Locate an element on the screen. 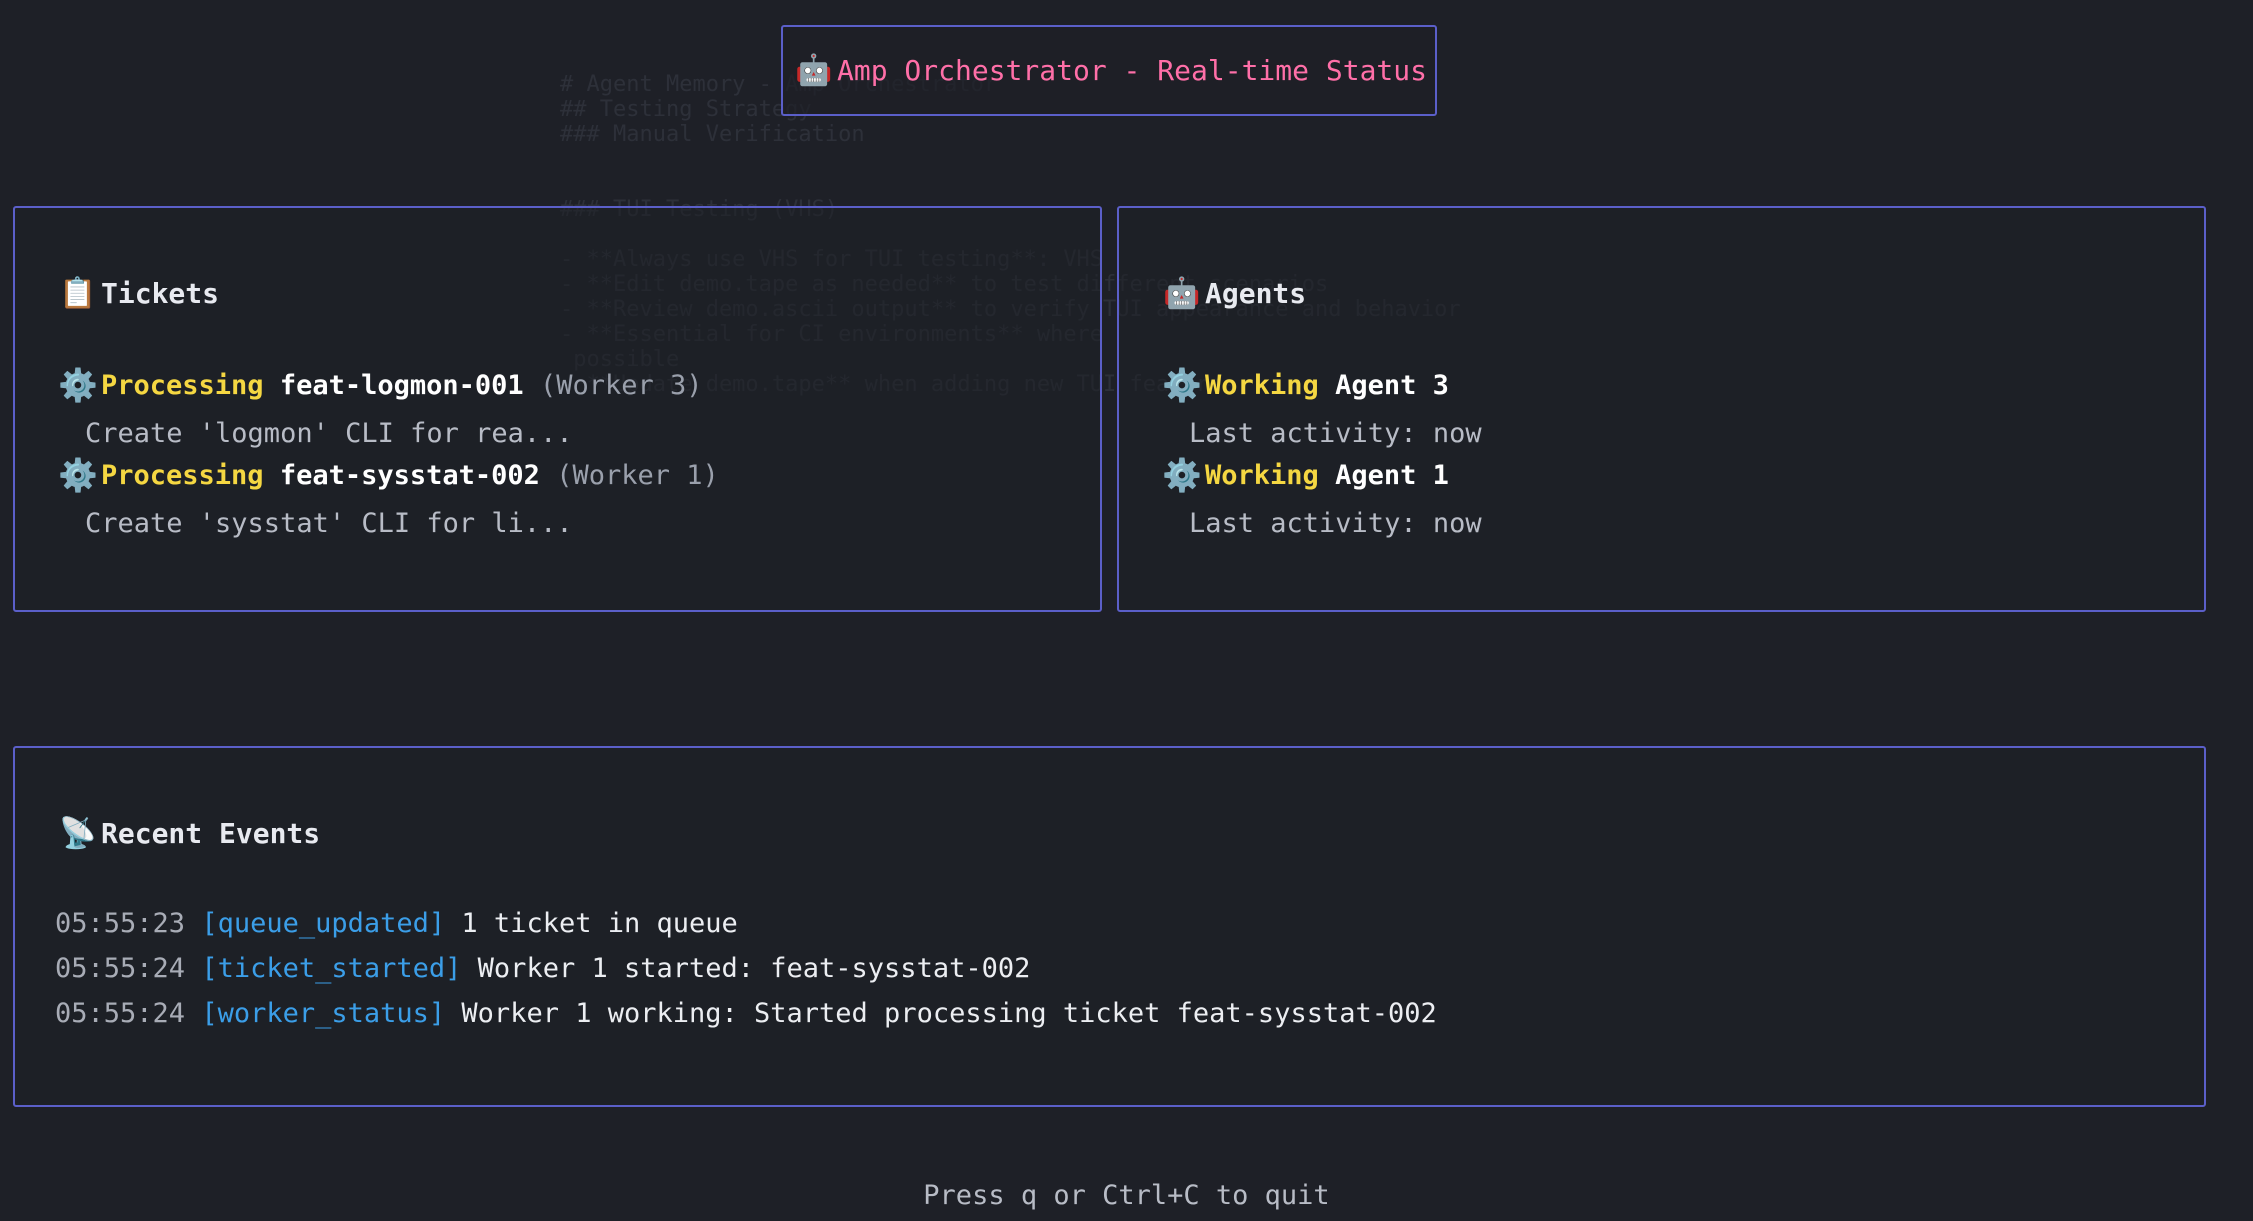 The width and height of the screenshot is (2253, 1221). agent-name: Agent 1 is located at coordinates (1392, 475).